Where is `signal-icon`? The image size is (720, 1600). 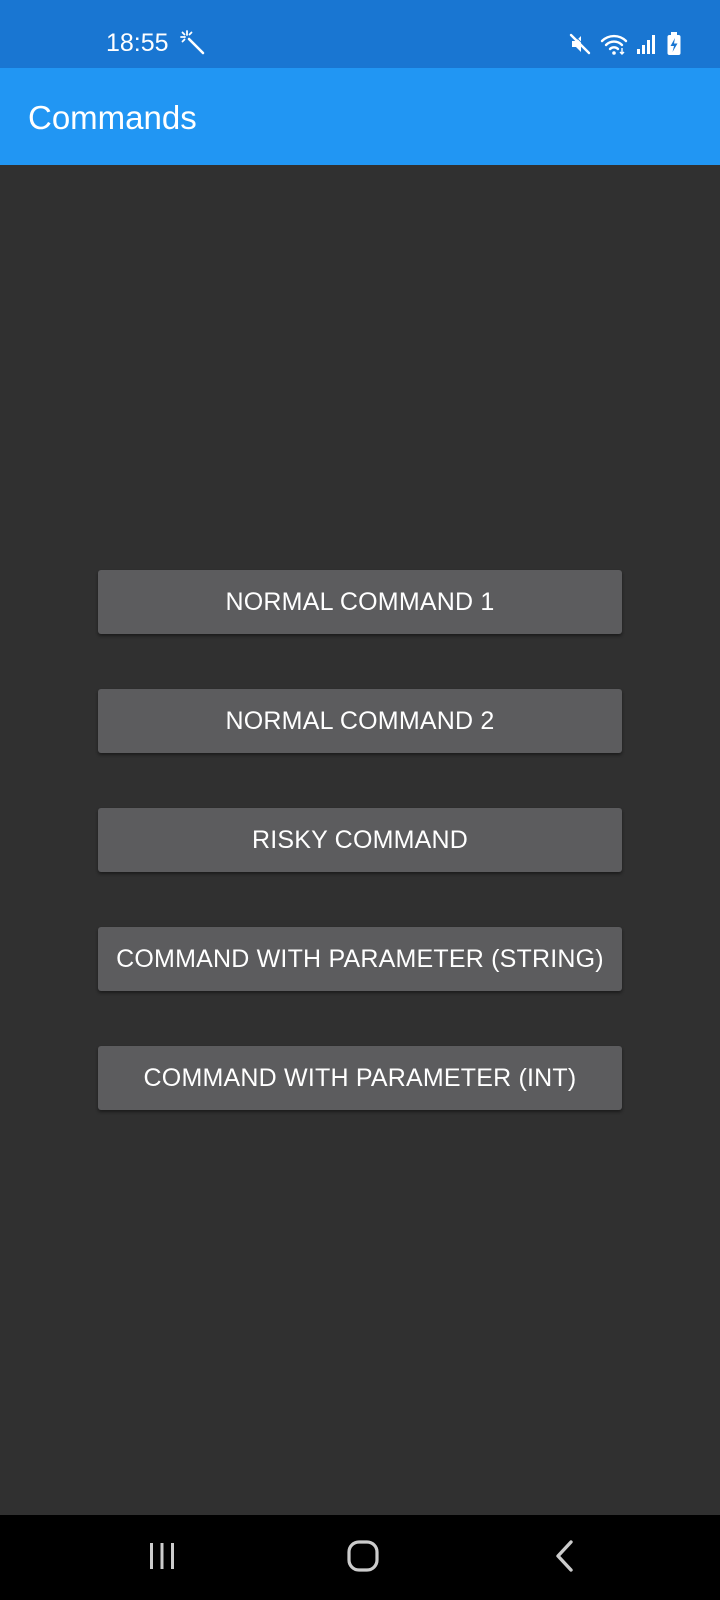 signal-icon is located at coordinates (647, 44).